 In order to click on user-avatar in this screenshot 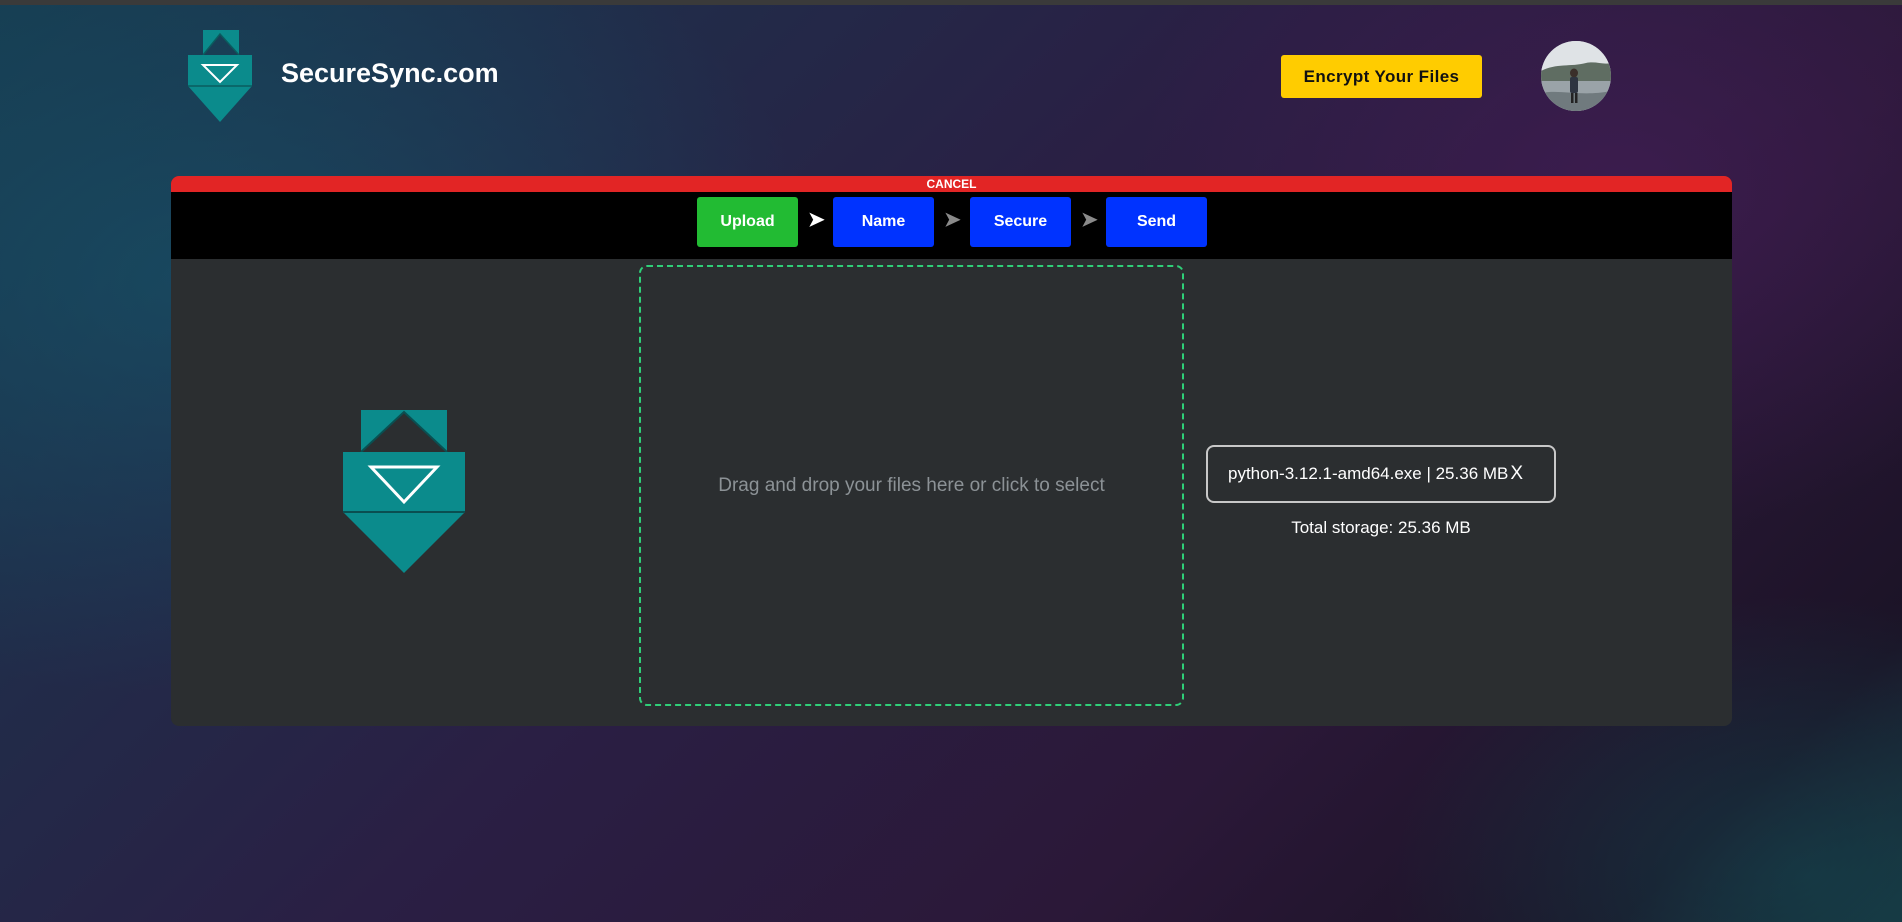, I will do `click(1576, 76)`.